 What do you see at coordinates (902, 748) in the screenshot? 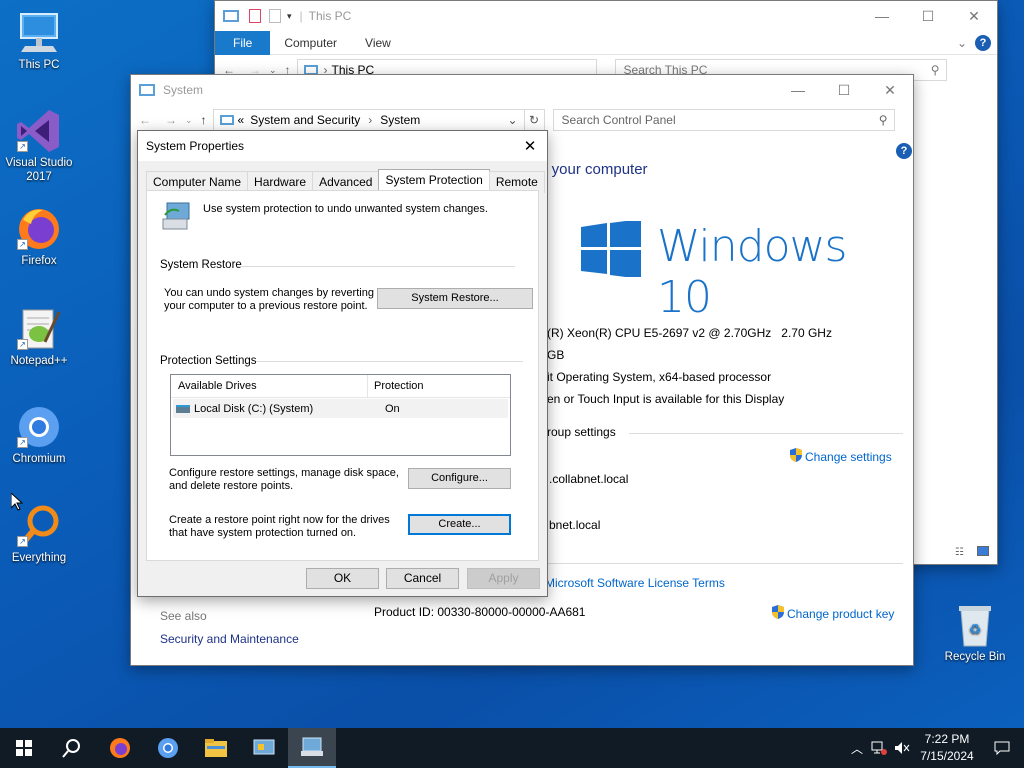
I see `volume-icon` at bounding box center [902, 748].